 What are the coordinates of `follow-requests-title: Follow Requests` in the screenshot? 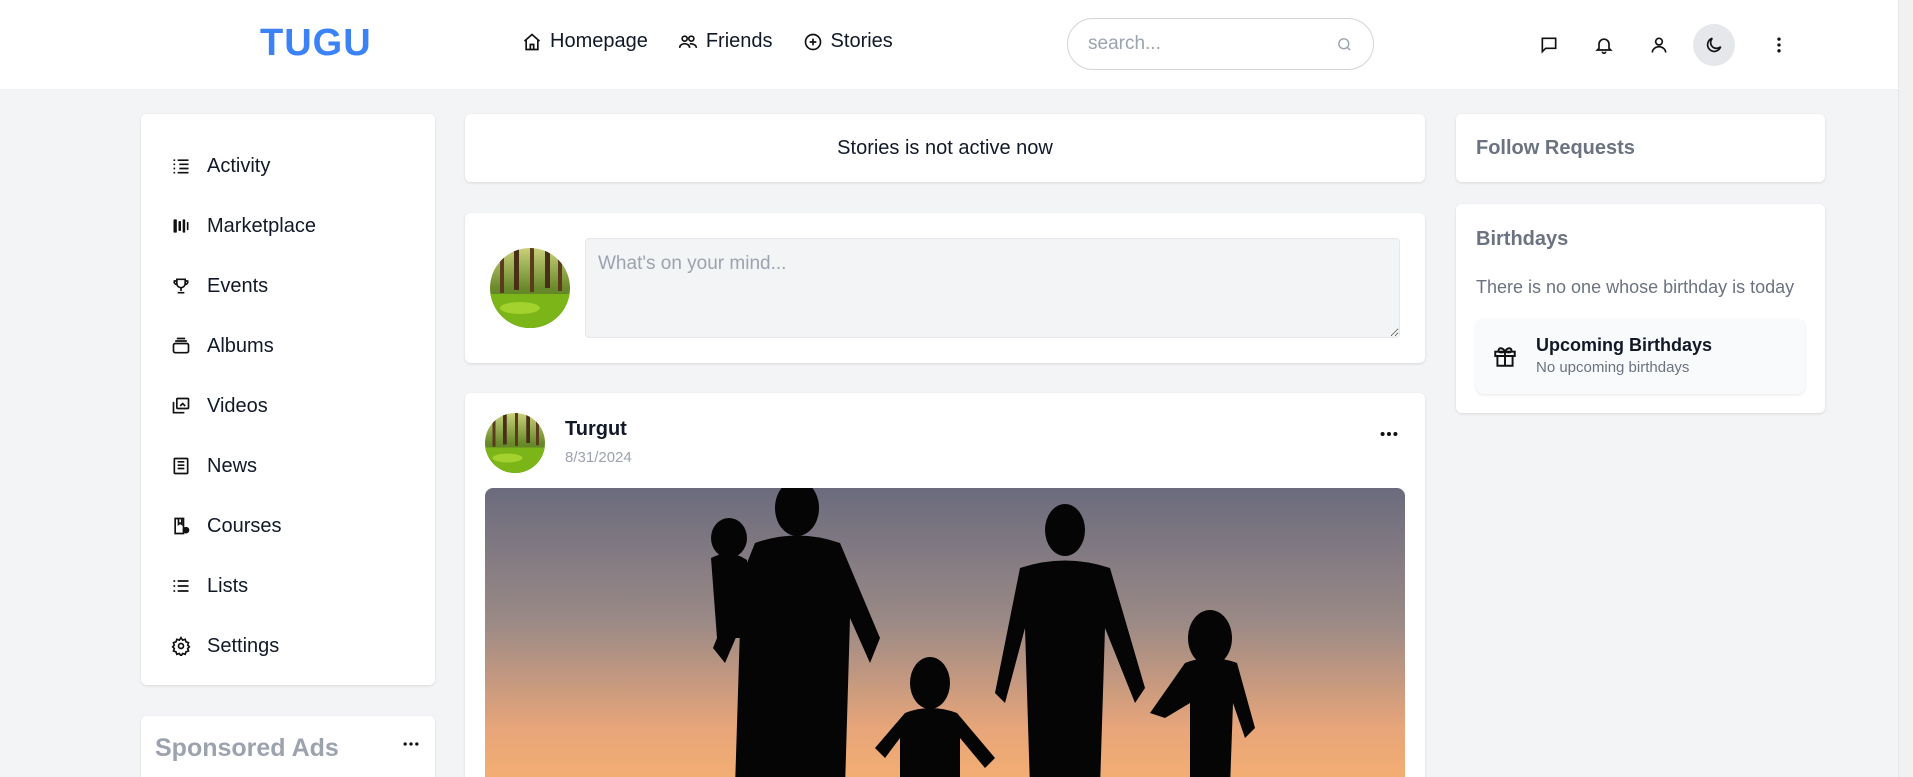 It's located at (1555, 147).